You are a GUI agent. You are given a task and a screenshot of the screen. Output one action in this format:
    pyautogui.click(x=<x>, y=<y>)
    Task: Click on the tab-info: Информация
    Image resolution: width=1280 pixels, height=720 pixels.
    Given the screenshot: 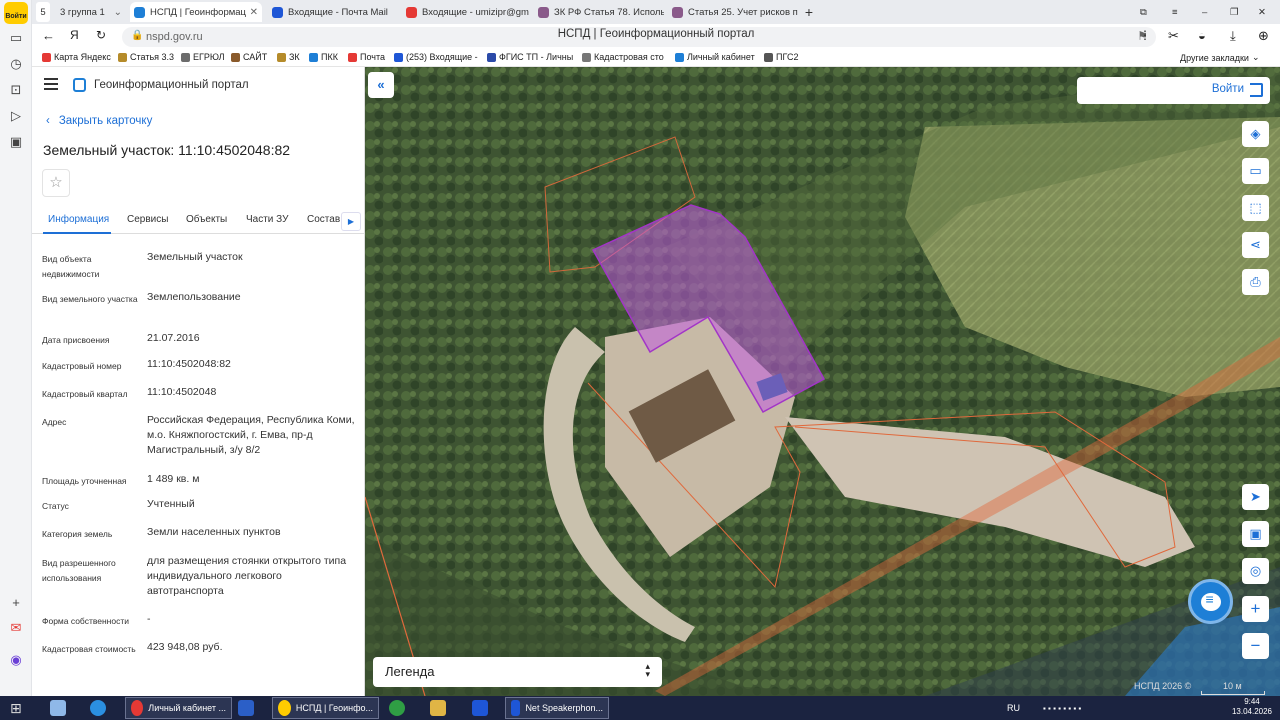 What is the action you would take?
    pyautogui.click(x=78, y=219)
    